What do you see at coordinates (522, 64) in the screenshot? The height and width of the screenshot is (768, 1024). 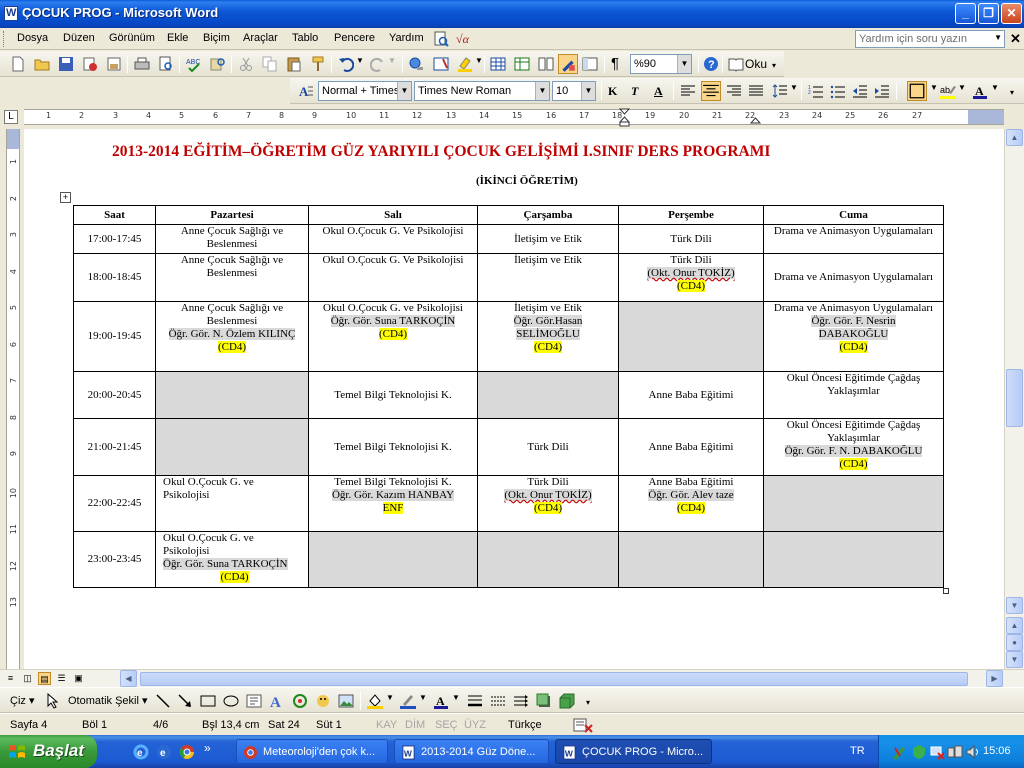 I see `insert-excel-icon` at bounding box center [522, 64].